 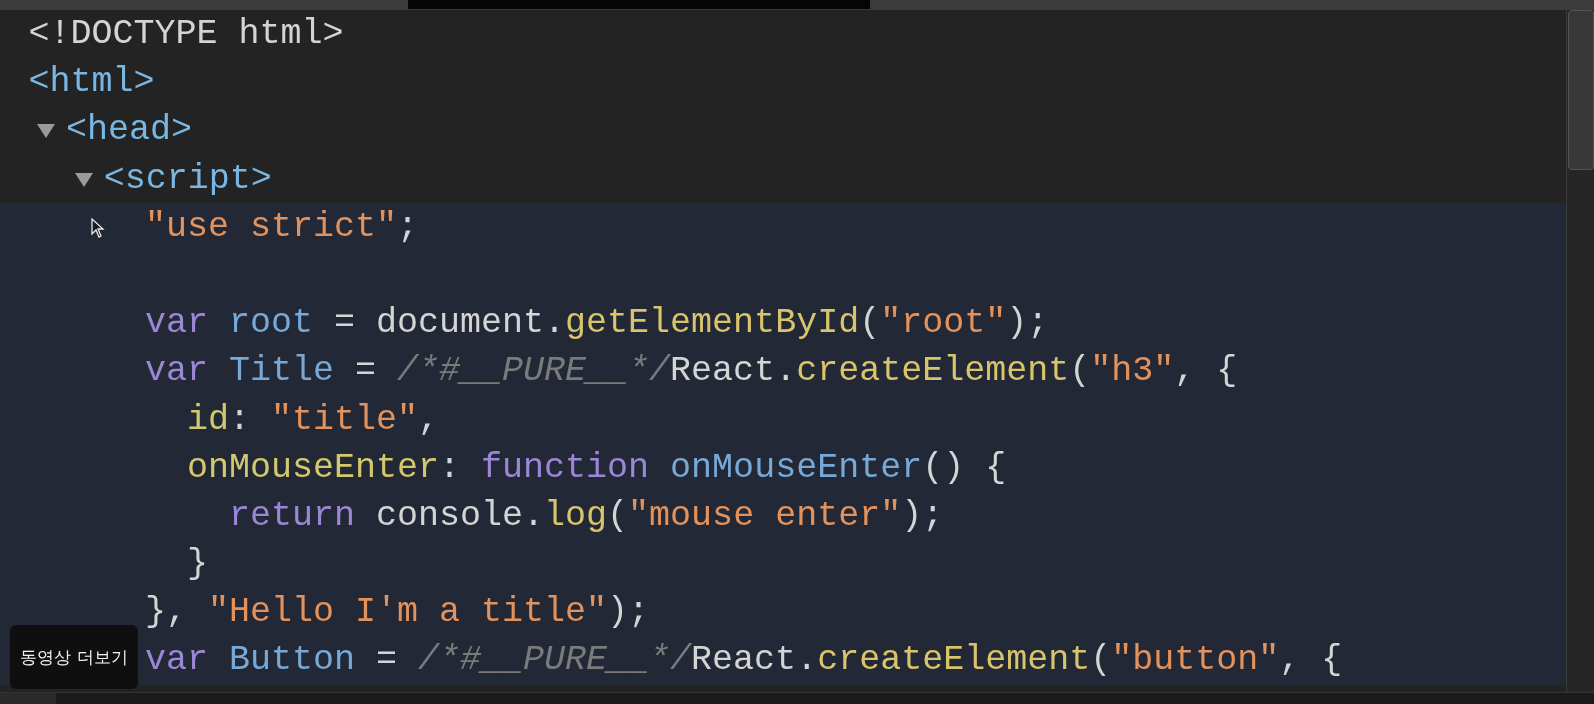 I want to click on code-line: }, so click(x=197, y=565).